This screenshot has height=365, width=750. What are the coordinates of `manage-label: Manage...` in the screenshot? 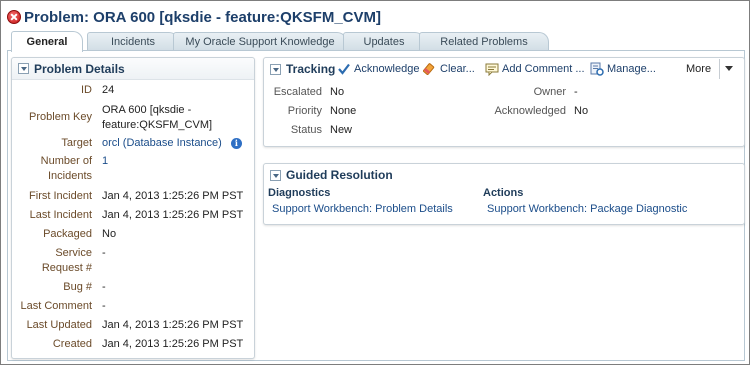 It's located at (631, 69).